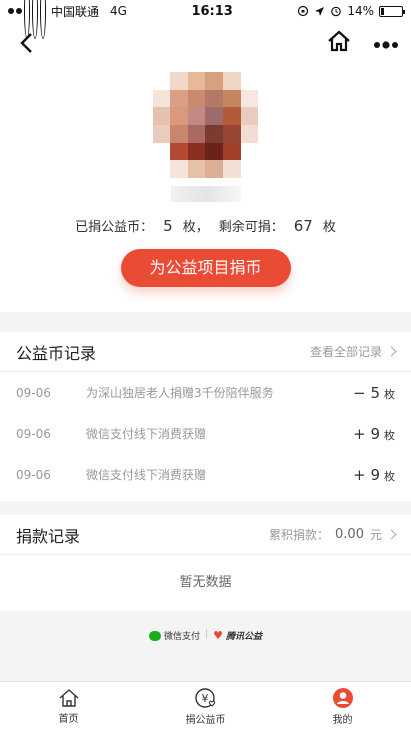 The height and width of the screenshot is (730, 411). Describe the element at coordinates (56, 353) in the screenshot. I see `coin-records-title: 公益币记录` at that location.